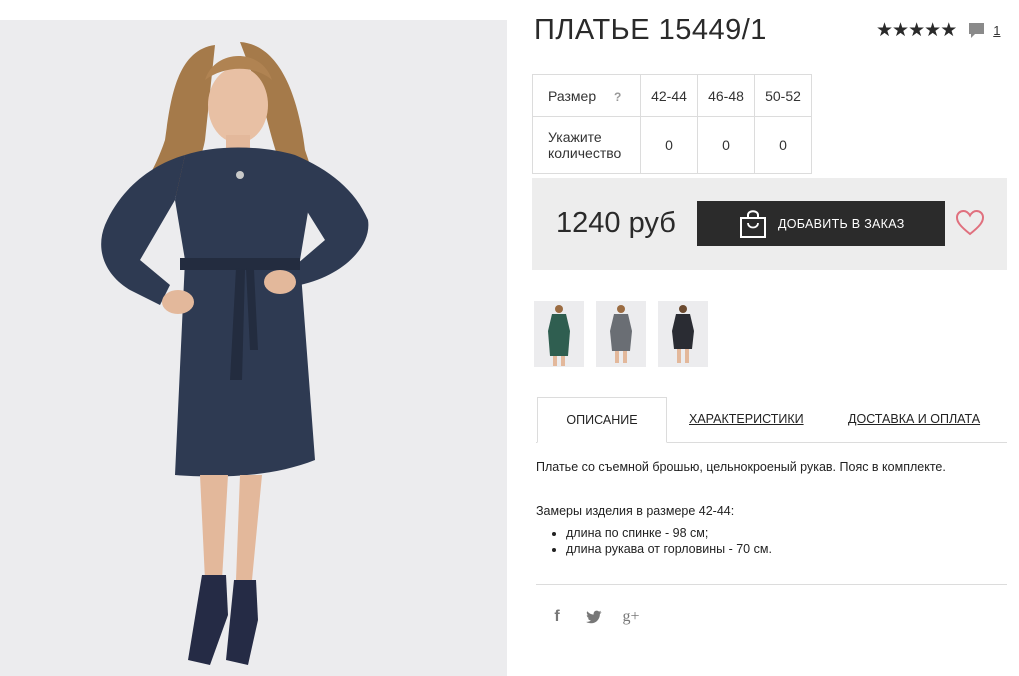 Image resolution: width=1019 pixels, height=676 pixels. Describe the element at coordinates (996, 30) in the screenshot. I see `comment-count-link: 1` at that location.